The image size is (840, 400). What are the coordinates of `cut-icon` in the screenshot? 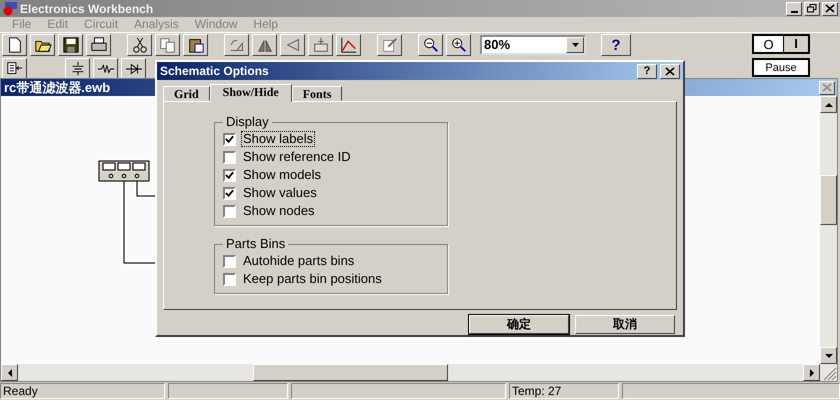 It's located at (139, 45).